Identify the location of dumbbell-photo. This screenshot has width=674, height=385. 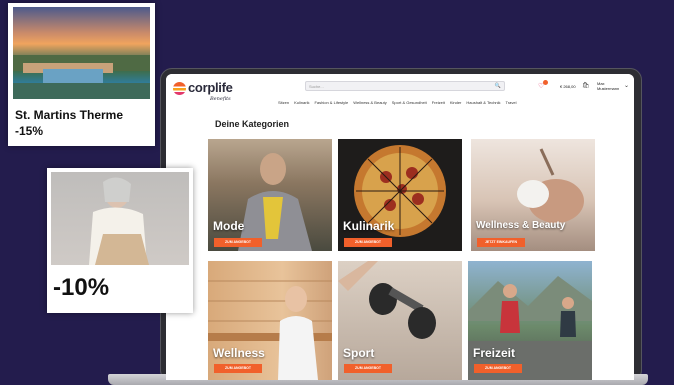
(387, 300).